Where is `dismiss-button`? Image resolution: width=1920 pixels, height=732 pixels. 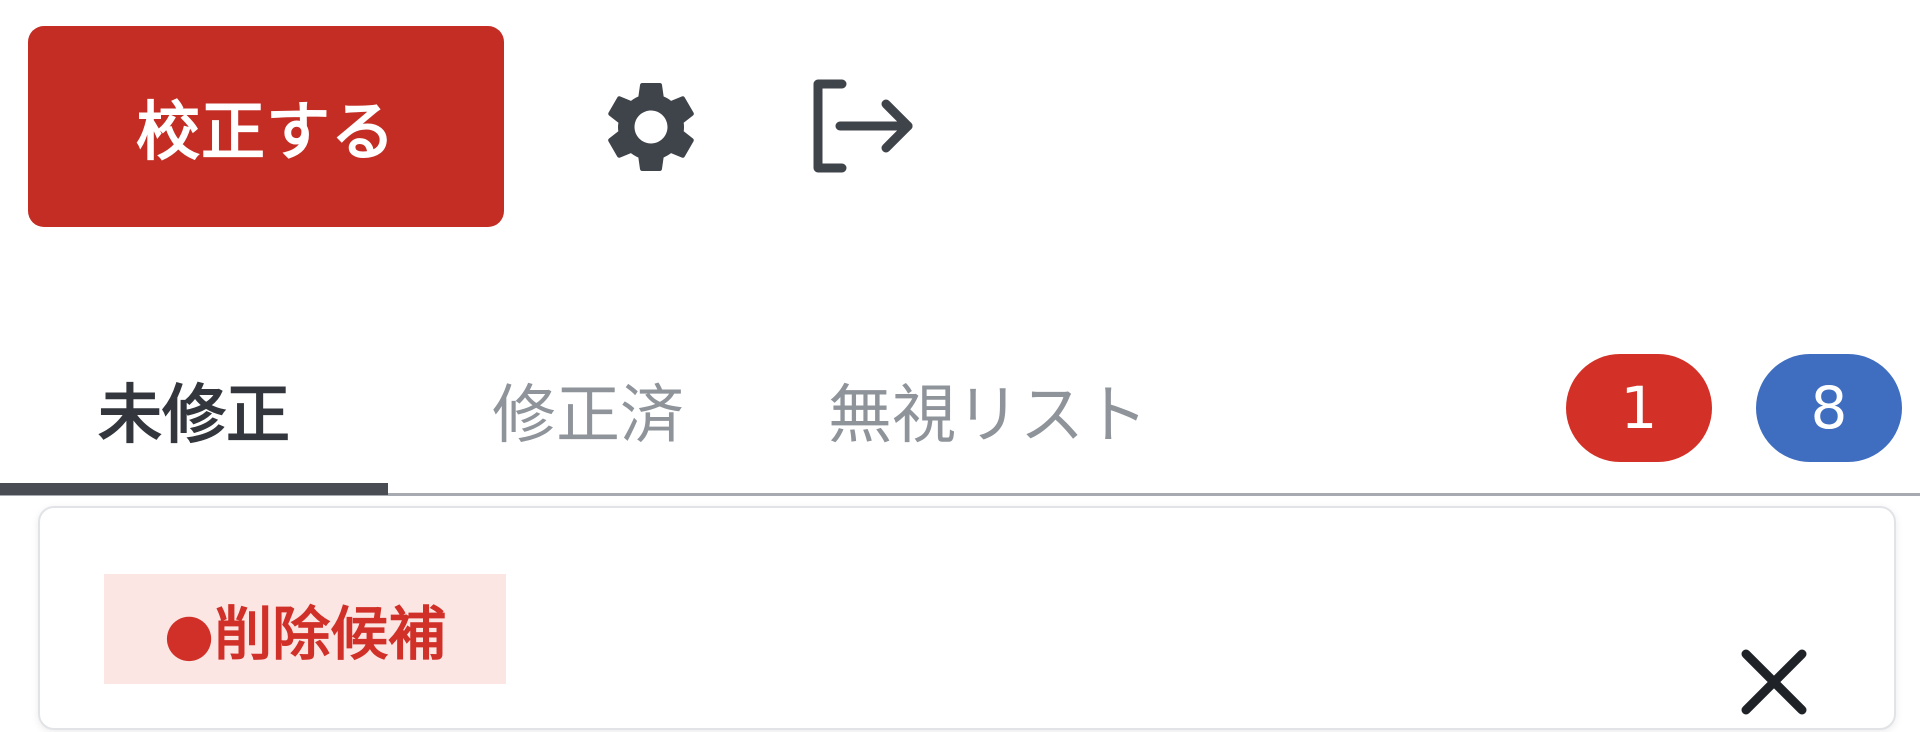 dismiss-button is located at coordinates (1774, 682).